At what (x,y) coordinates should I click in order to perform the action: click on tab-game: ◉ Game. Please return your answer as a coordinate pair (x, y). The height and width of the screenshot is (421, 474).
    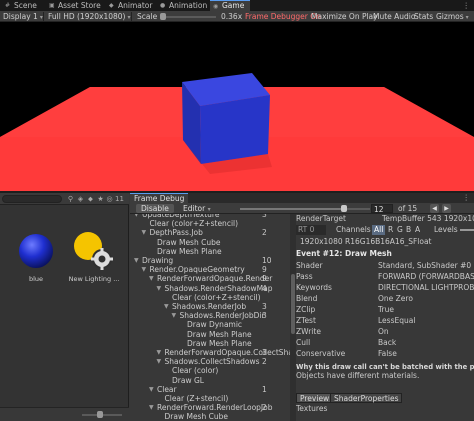
    Looking at the image, I should click on (230, 5).